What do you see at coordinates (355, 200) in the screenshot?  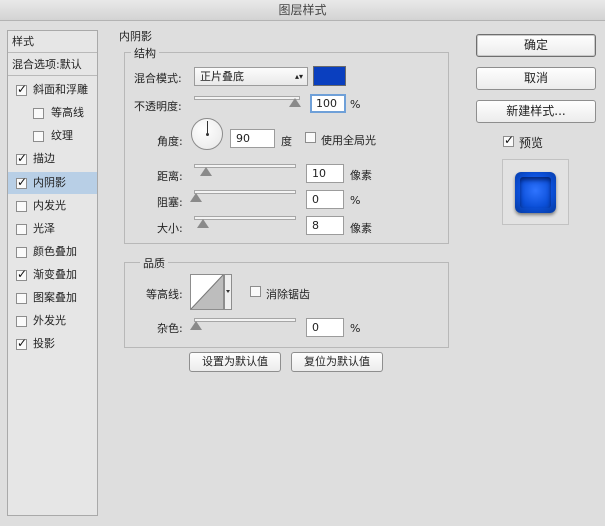 I see `choke-unit: %` at bounding box center [355, 200].